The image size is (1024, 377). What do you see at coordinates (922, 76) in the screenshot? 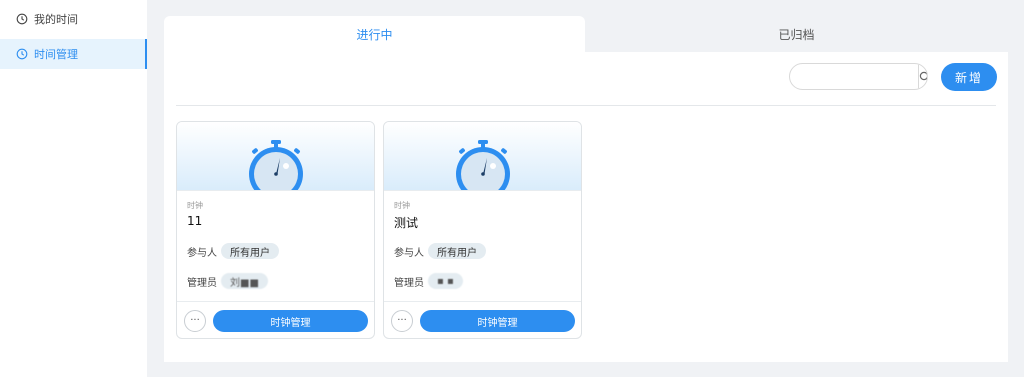
I see `search-icon` at bounding box center [922, 76].